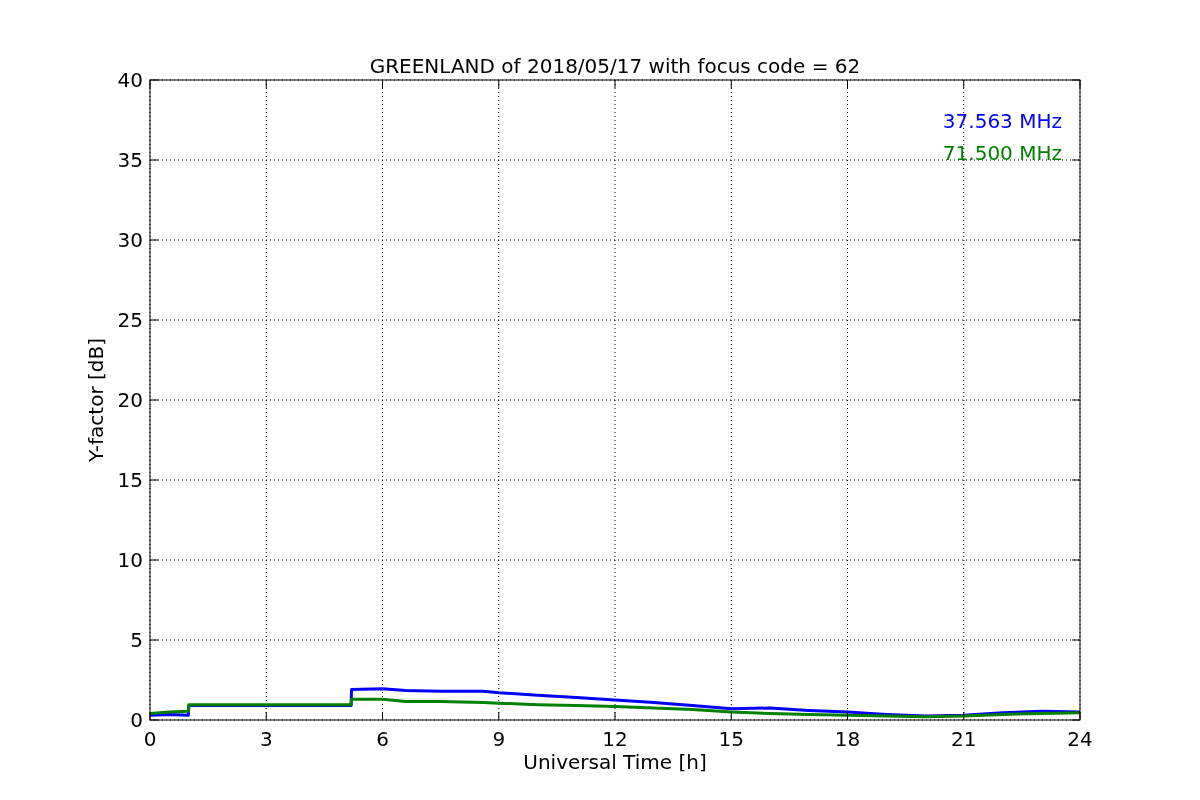  What do you see at coordinates (130, 80) in the screenshot?
I see `axis-tick-label: 40` at bounding box center [130, 80].